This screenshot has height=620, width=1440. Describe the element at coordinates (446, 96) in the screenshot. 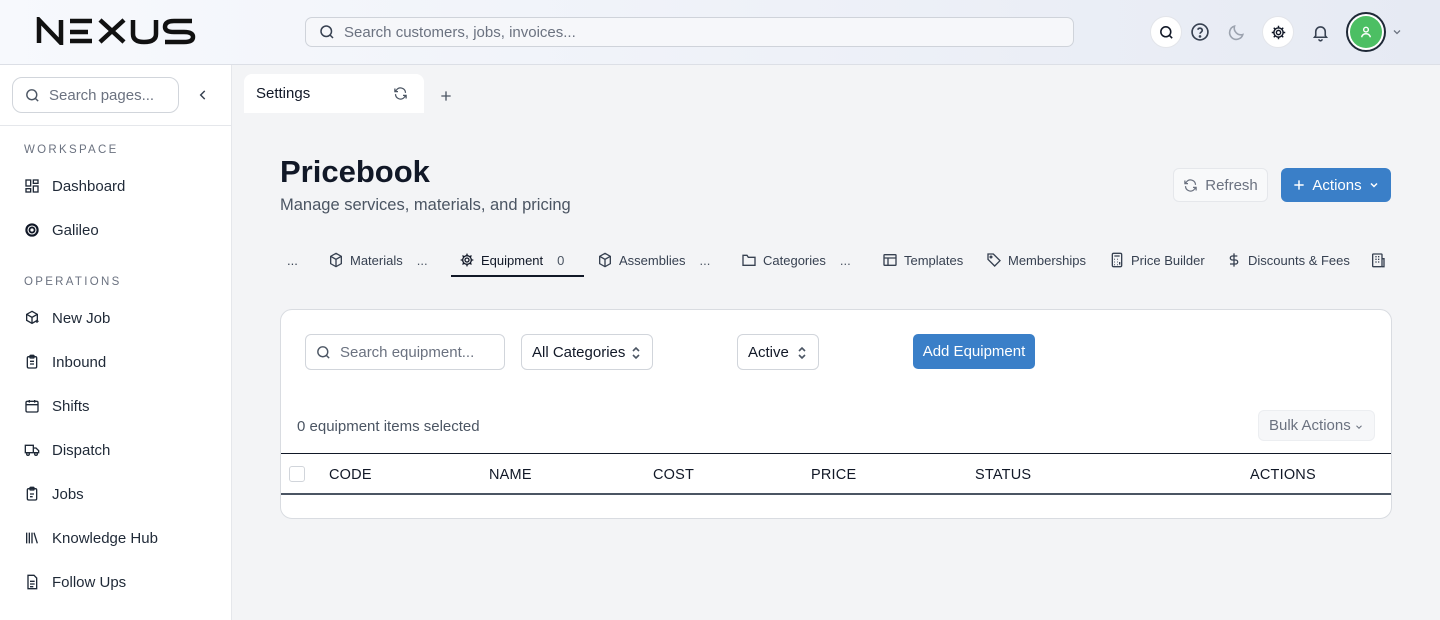

I see `add-tab-button` at that location.